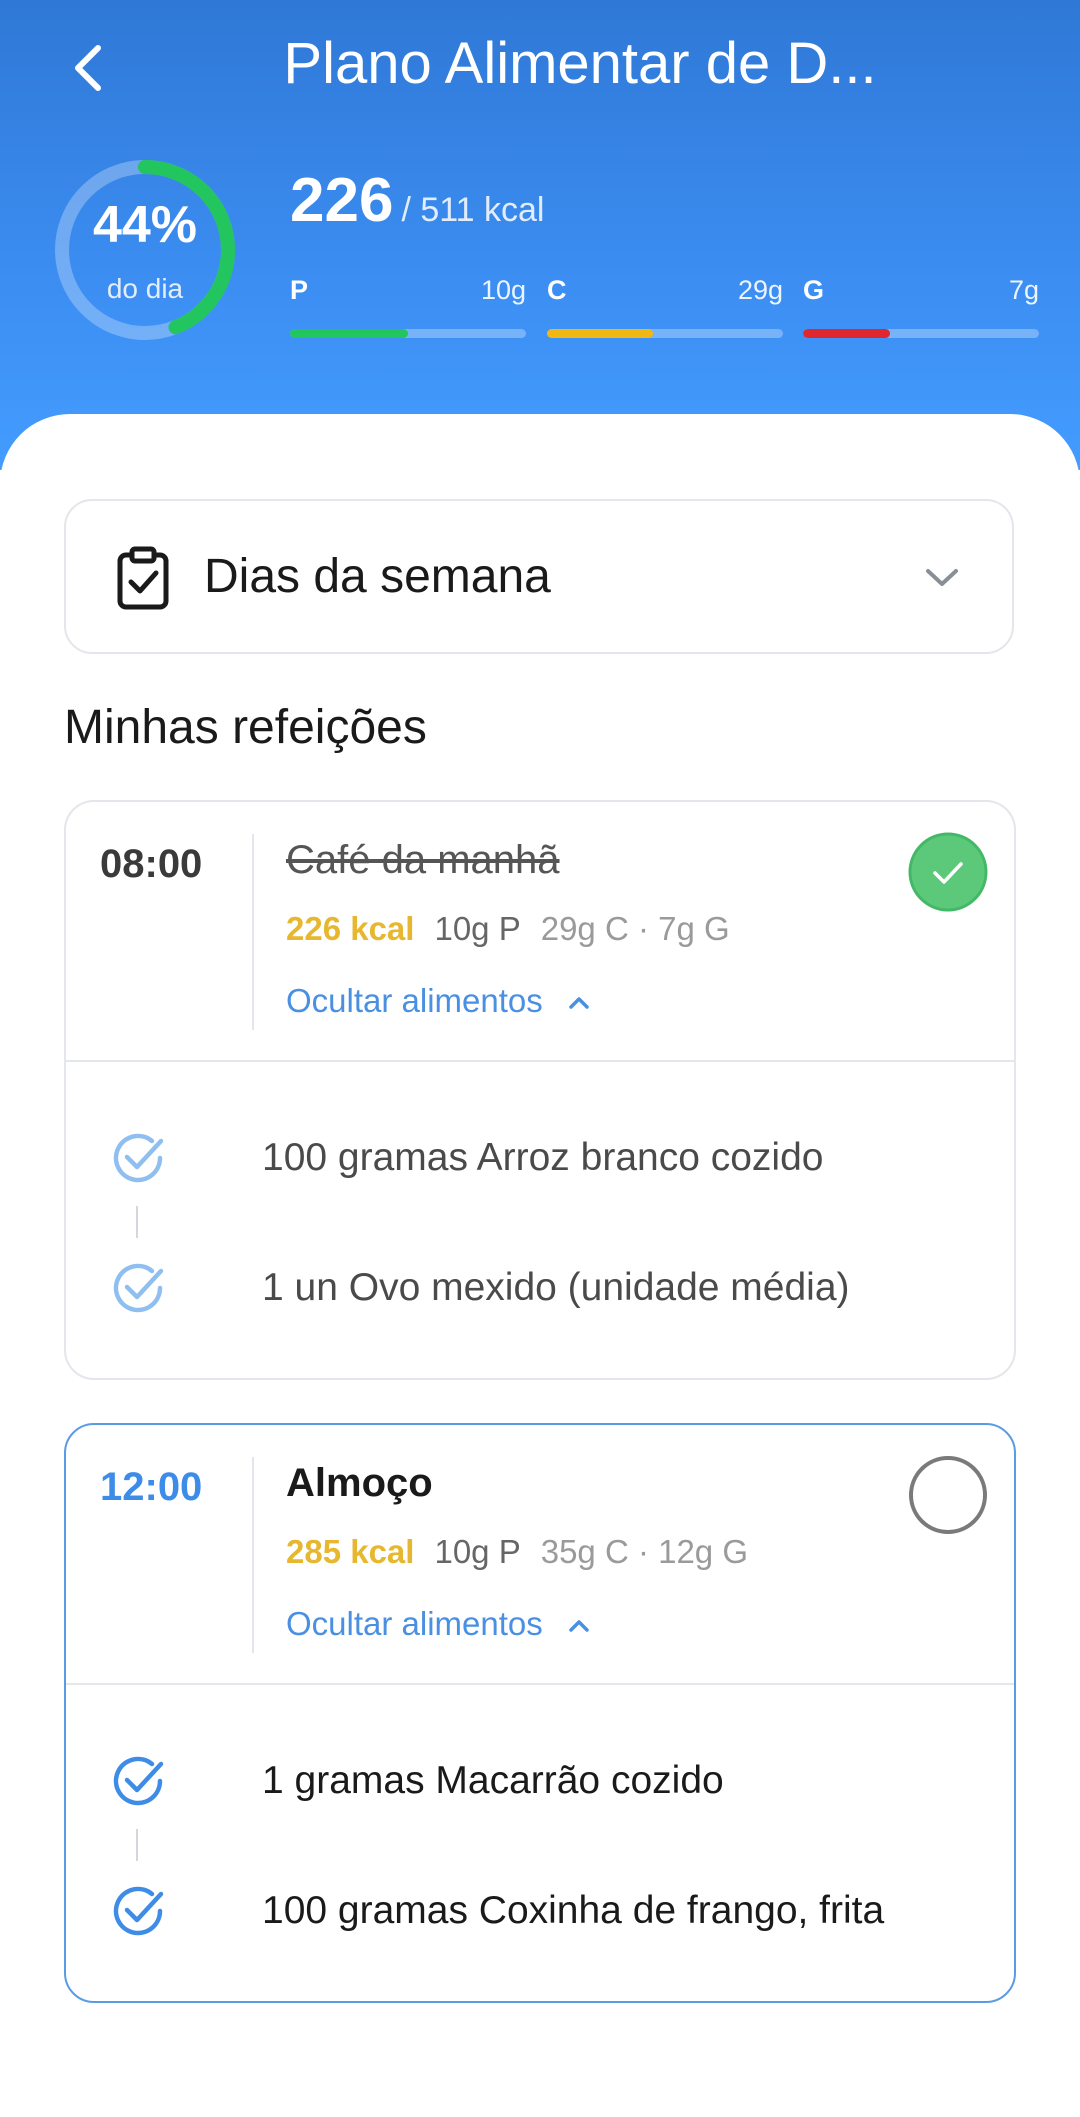 This screenshot has width=1080, height=2117. I want to click on macro-value: 10g, so click(503, 290).